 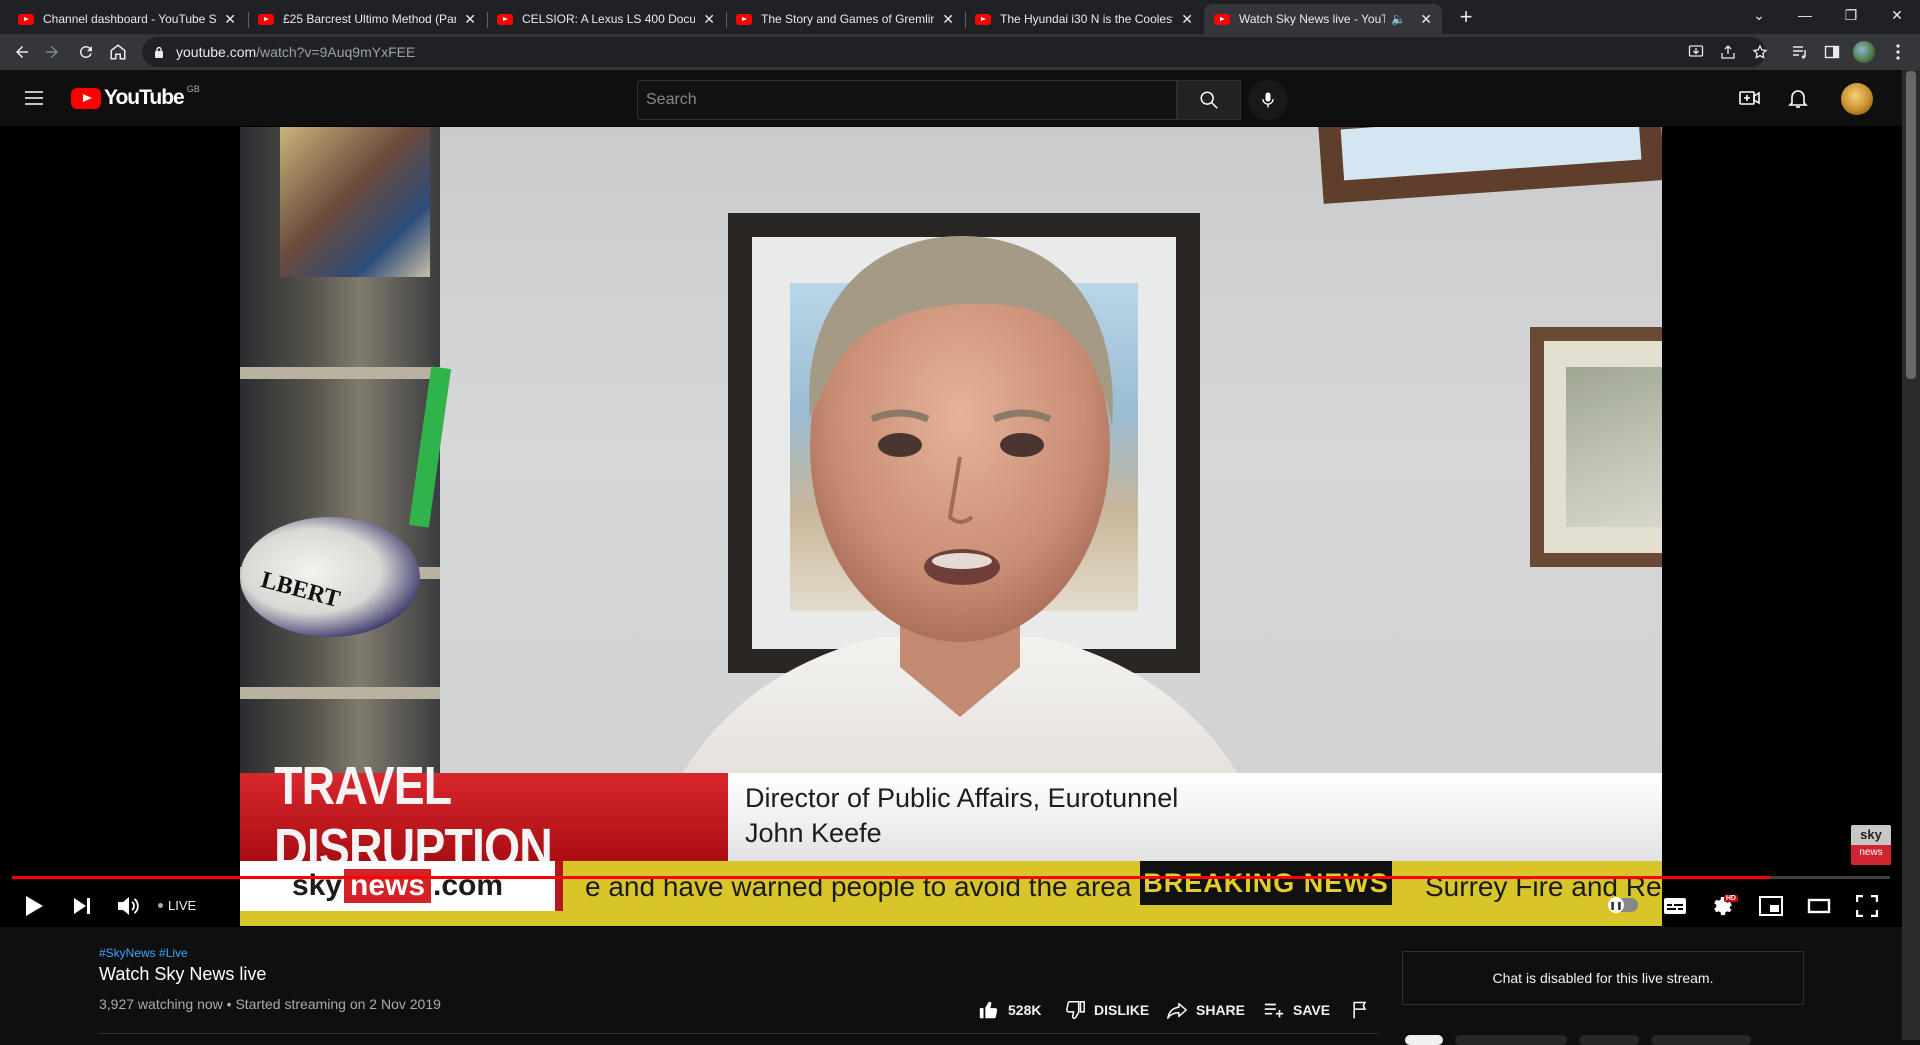 What do you see at coordinates (1696, 52) in the screenshot?
I see `install-icon` at bounding box center [1696, 52].